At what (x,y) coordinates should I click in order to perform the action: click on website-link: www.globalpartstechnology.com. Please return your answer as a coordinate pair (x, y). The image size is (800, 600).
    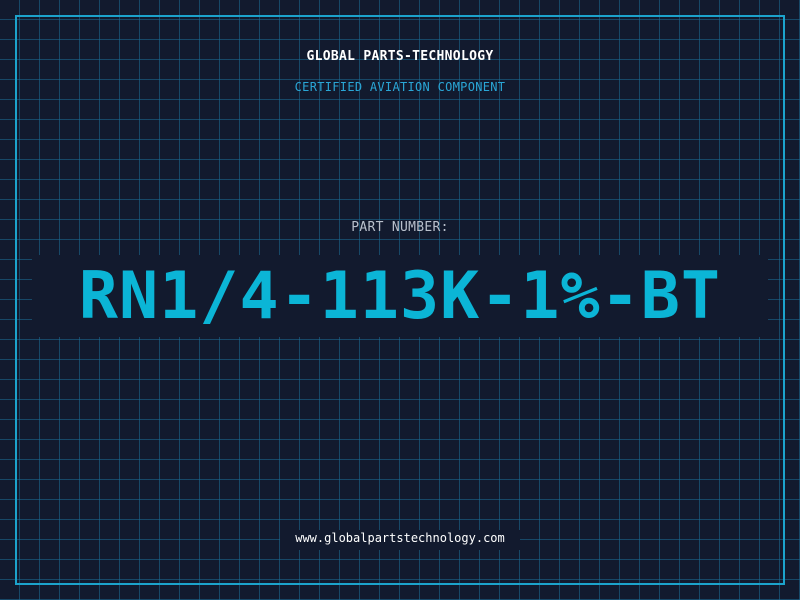
    Looking at the image, I should click on (400, 538).